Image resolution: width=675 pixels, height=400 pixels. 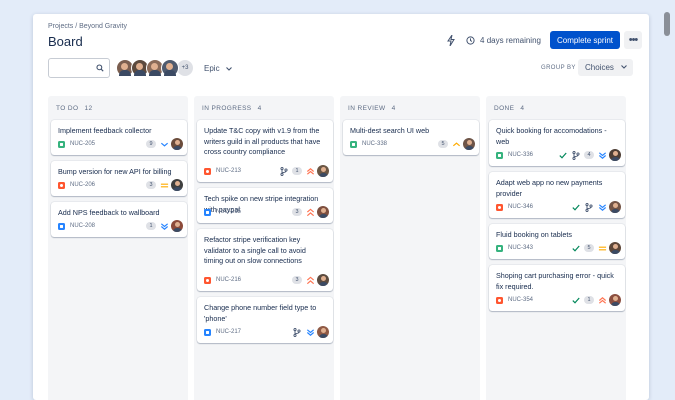 I want to click on lightning-icon, so click(x=451, y=40).